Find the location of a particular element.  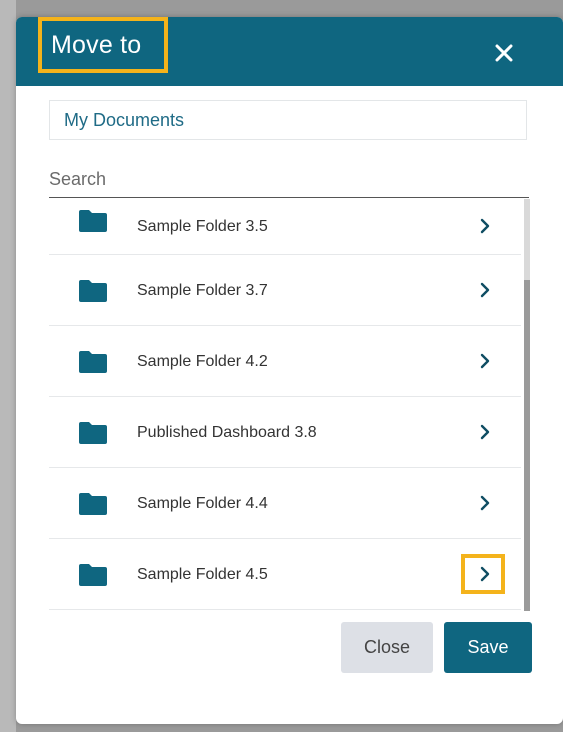

search-input is located at coordinates (289, 180).